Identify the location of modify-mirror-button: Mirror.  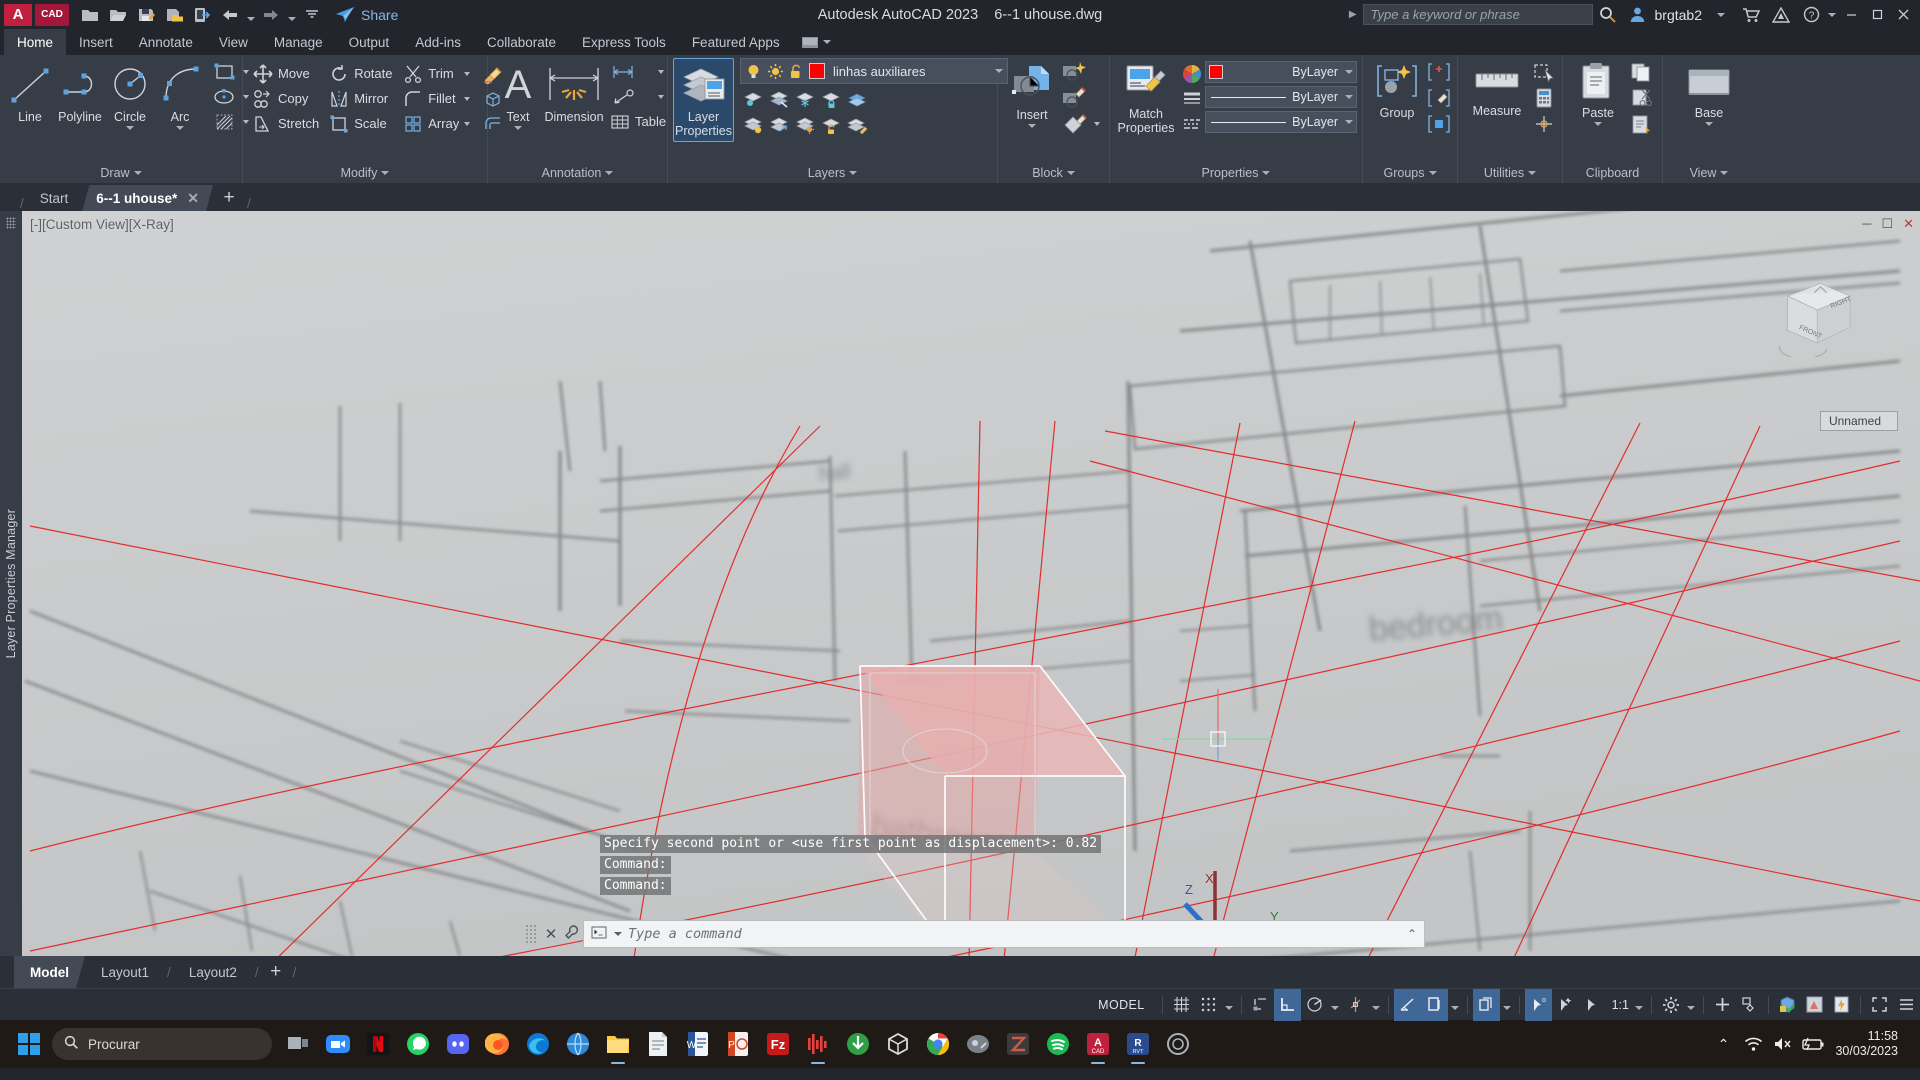
(361, 98).